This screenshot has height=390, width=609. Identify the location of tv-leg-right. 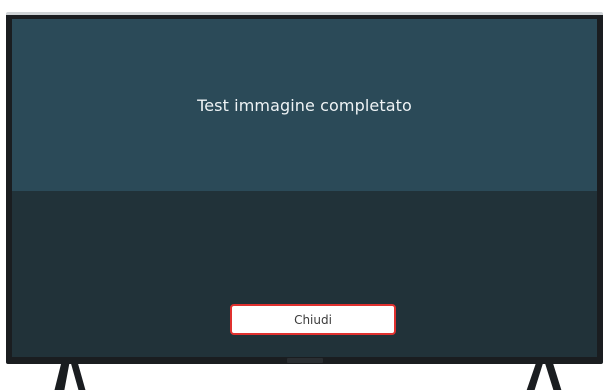
(544, 375).